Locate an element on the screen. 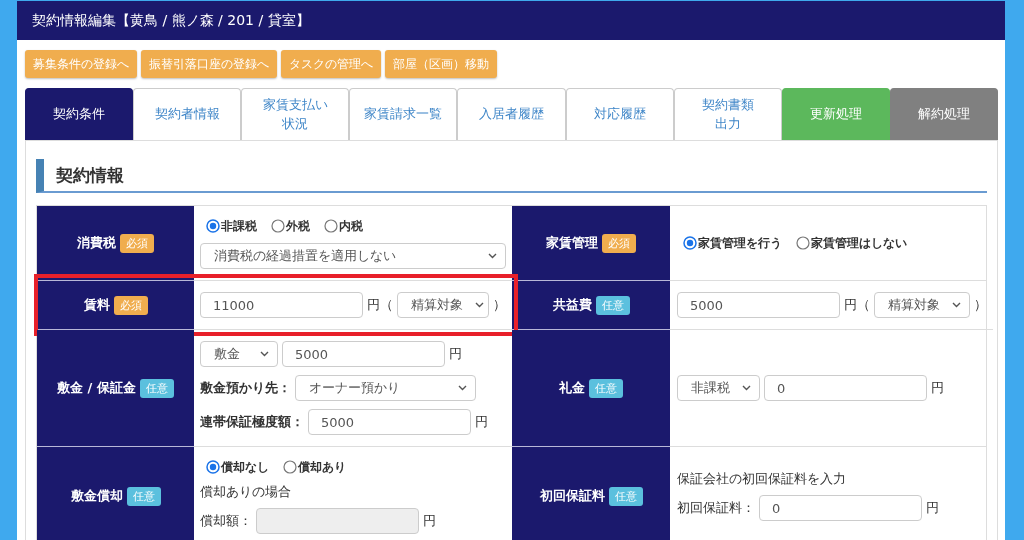  tab: 家賃請求一覧 is located at coordinates (403, 114).